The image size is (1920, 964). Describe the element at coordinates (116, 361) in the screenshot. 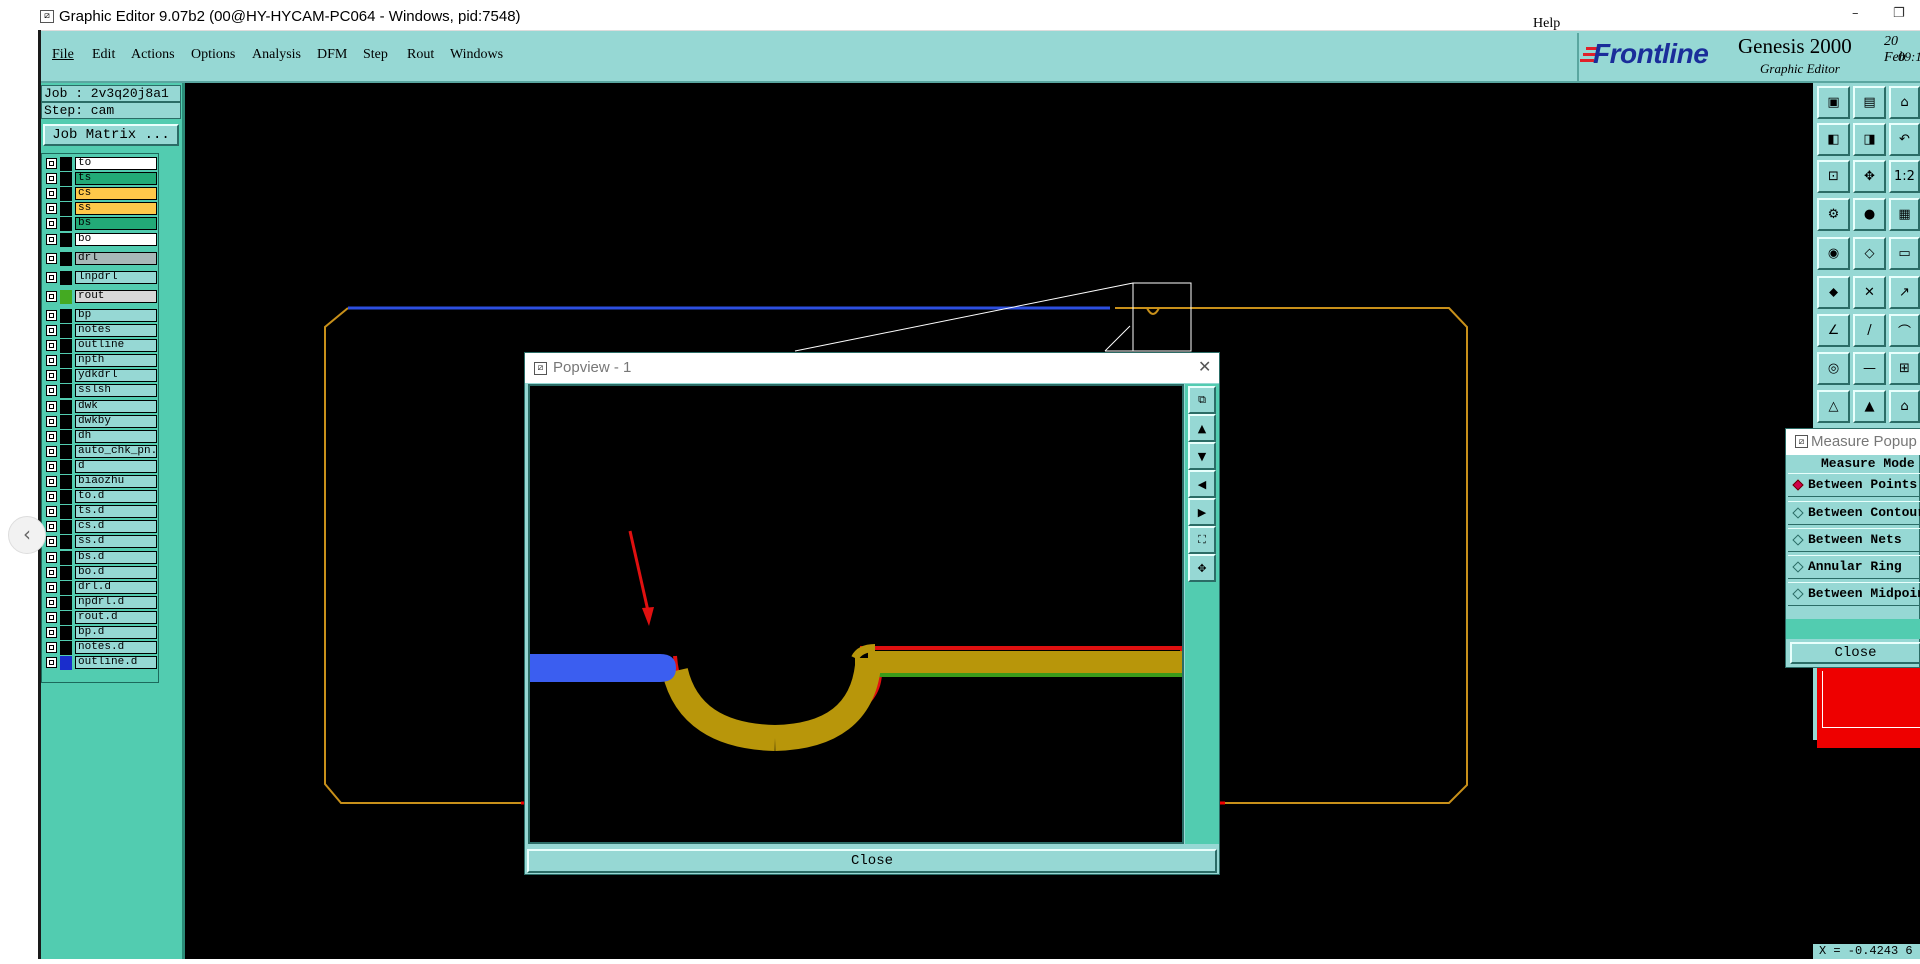

I see `layer-name: npth` at that location.